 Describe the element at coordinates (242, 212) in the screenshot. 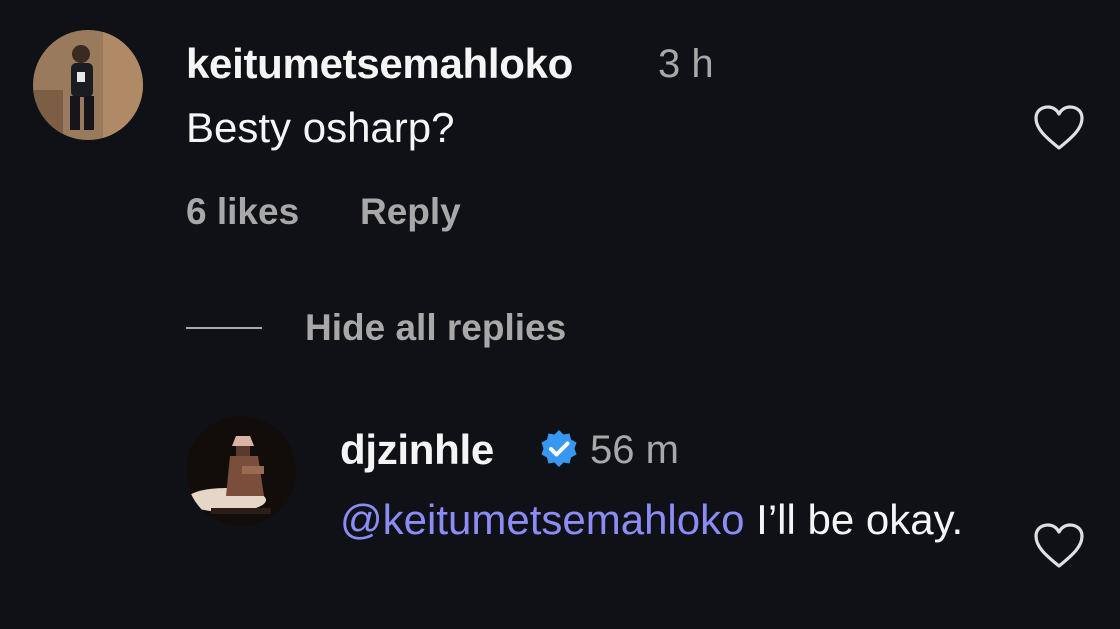

I see `comment-likes-count: 6 likes` at that location.